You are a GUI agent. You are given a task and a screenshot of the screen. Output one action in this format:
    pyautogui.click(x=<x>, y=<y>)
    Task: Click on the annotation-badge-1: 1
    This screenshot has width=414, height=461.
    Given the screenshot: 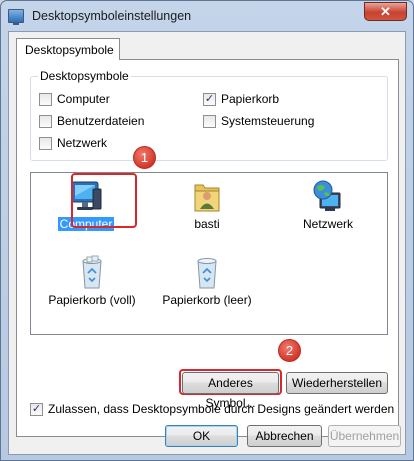 What is the action you would take?
    pyautogui.click(x=144, y=157)
    